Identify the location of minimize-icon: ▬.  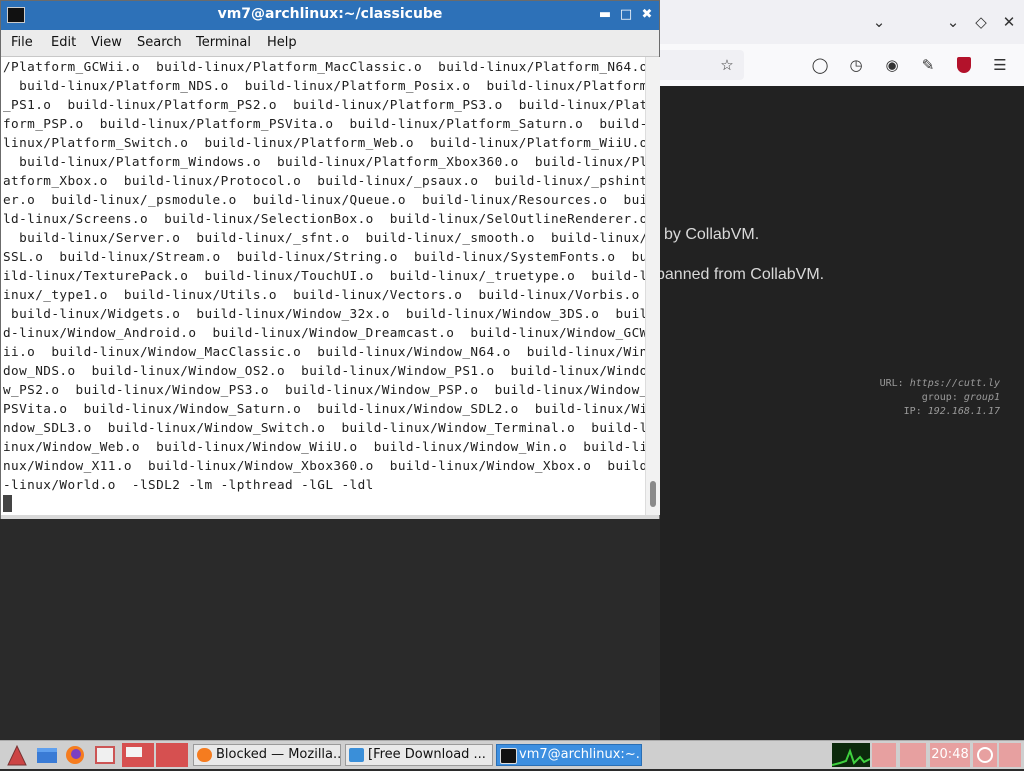
(605, 15).